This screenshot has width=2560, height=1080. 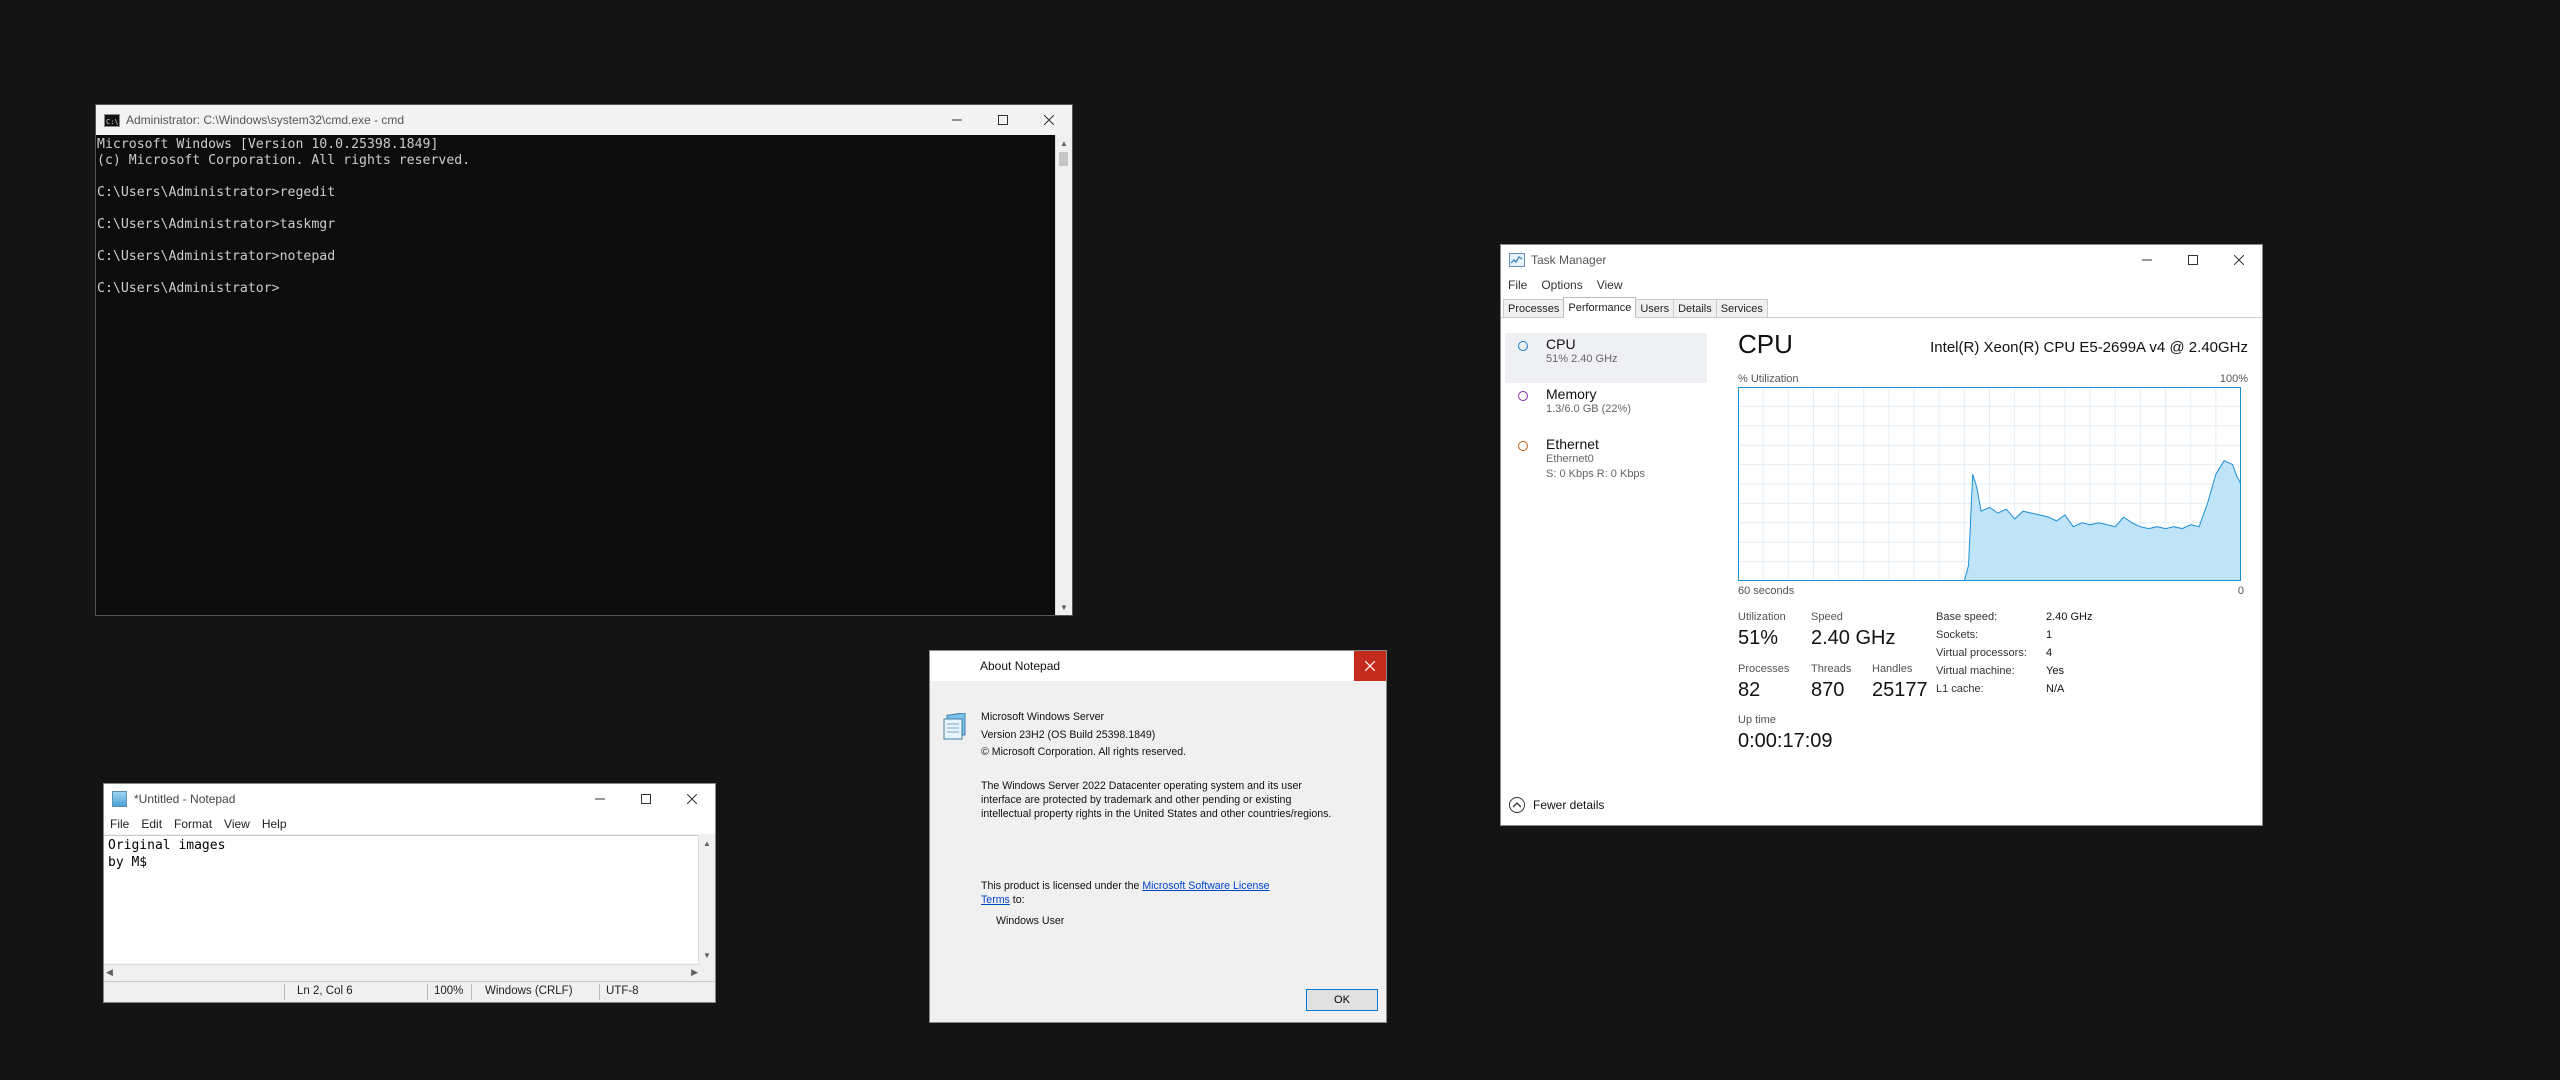 What do you see at coordinates (1892, 669) in the screenshot?
I see `handles-label: Handles` at bounding box center [1892, 669].